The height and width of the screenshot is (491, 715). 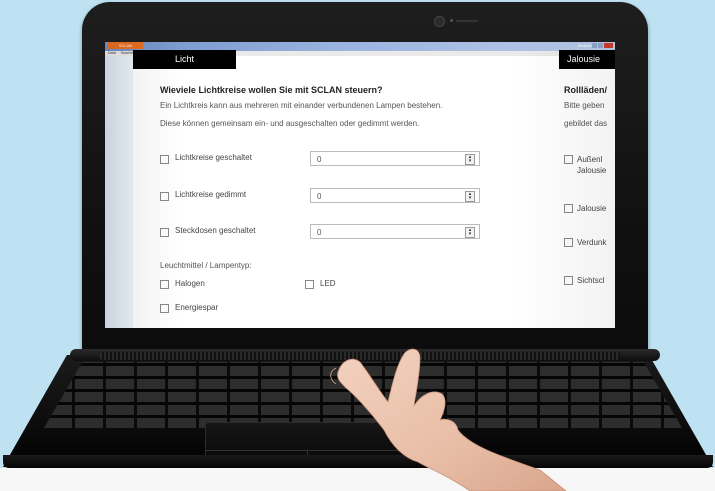 I want to click on option-label: Sichtscl, so click(x=591, y=280).